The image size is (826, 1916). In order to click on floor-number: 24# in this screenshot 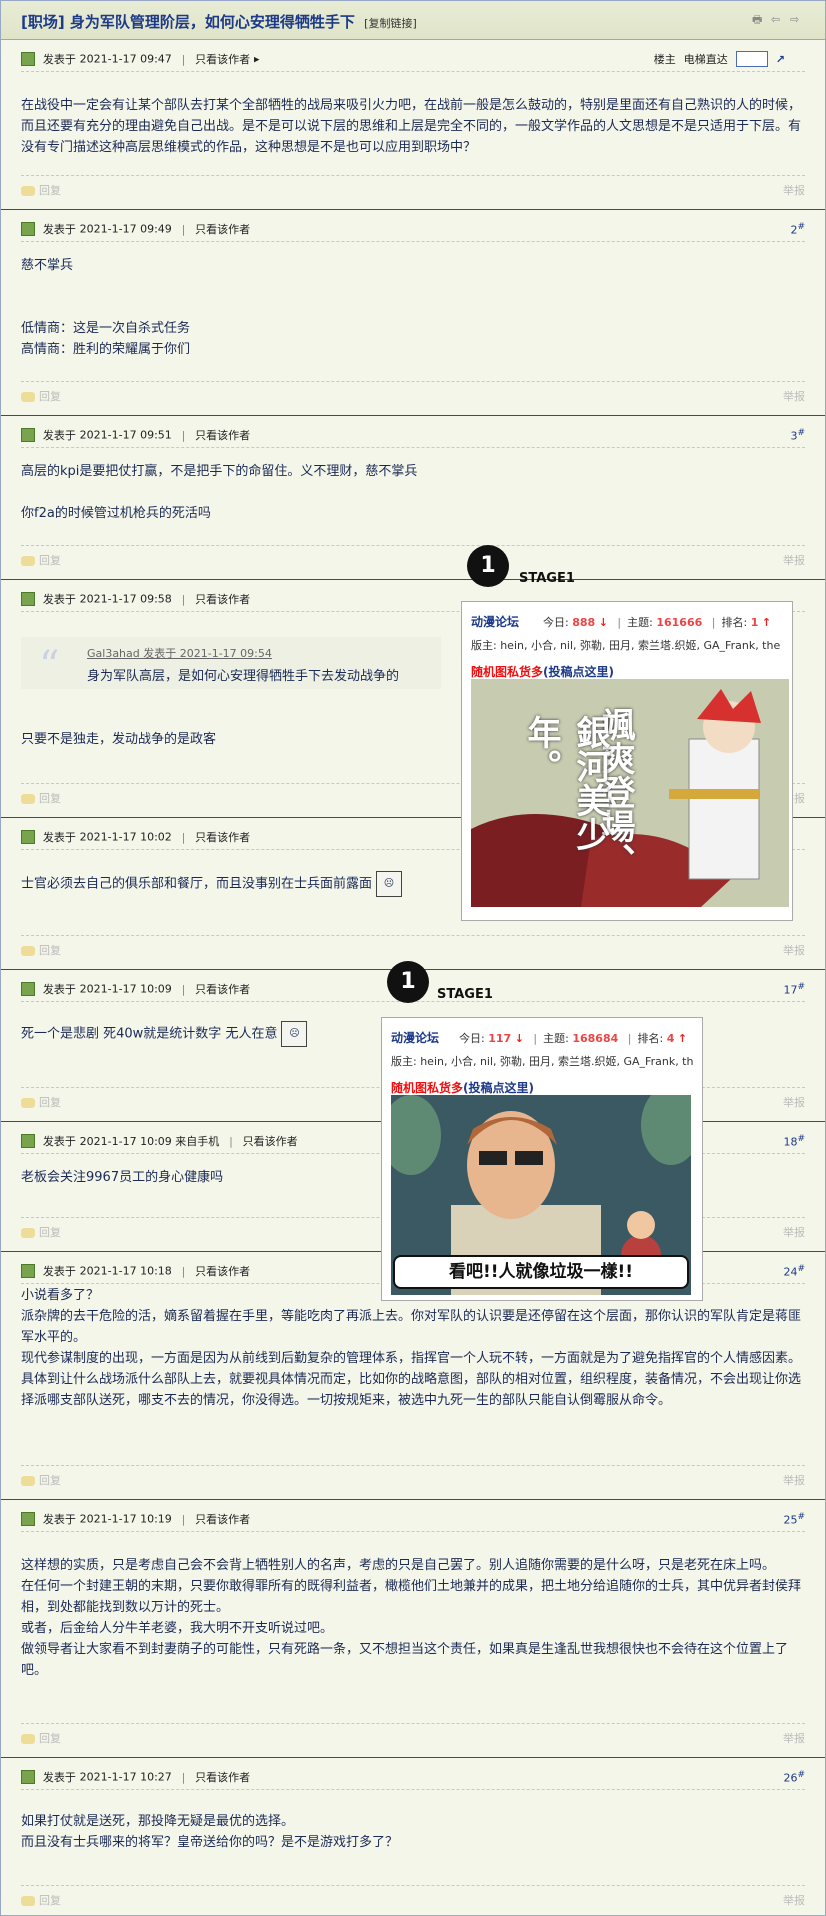, I will do `click(794, 1271)`.